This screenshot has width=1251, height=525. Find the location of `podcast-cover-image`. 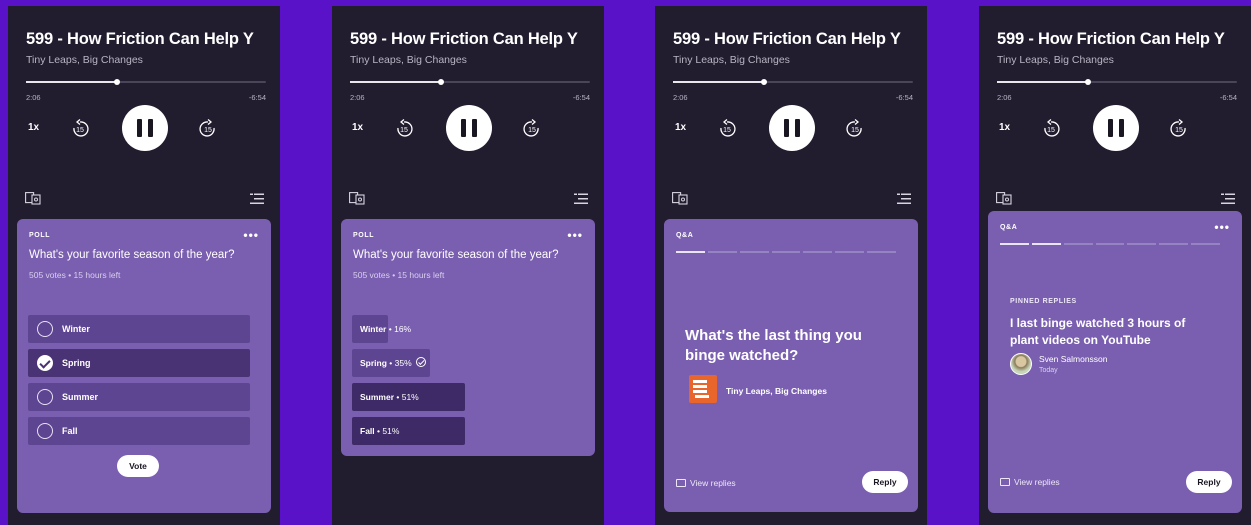

podcast-cover-image is located at coordinates (703, 389).